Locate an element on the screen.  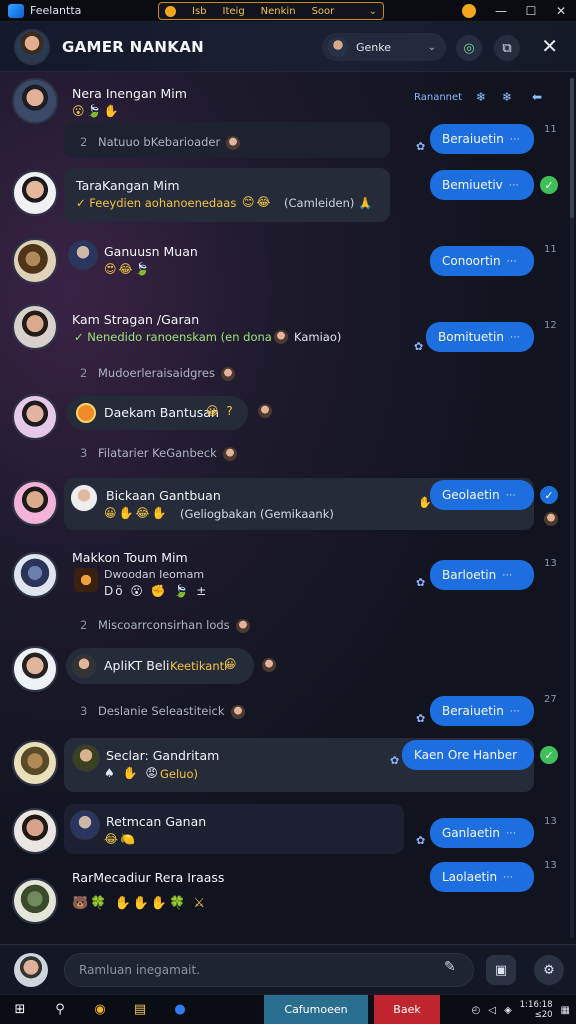
message-bubble: Bemiuetiv ⋯ is located at coordinates (482, 185).